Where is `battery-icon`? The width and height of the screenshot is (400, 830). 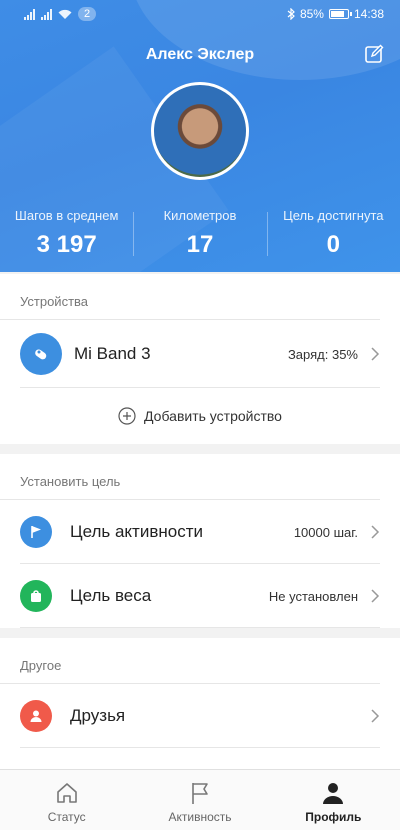
battery-icon is located at coordinates (340, 14).